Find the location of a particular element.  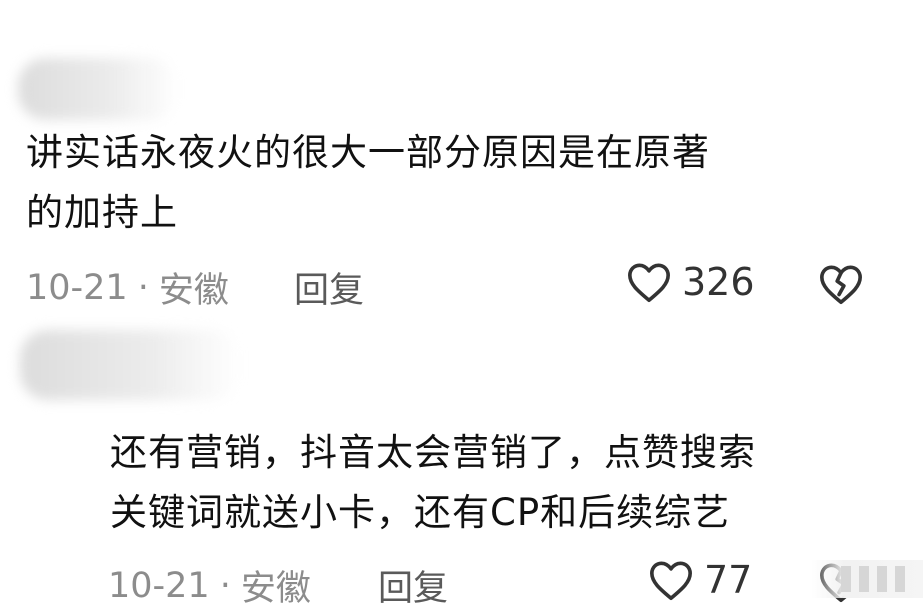

watermark is located at coordinates (867, 579).